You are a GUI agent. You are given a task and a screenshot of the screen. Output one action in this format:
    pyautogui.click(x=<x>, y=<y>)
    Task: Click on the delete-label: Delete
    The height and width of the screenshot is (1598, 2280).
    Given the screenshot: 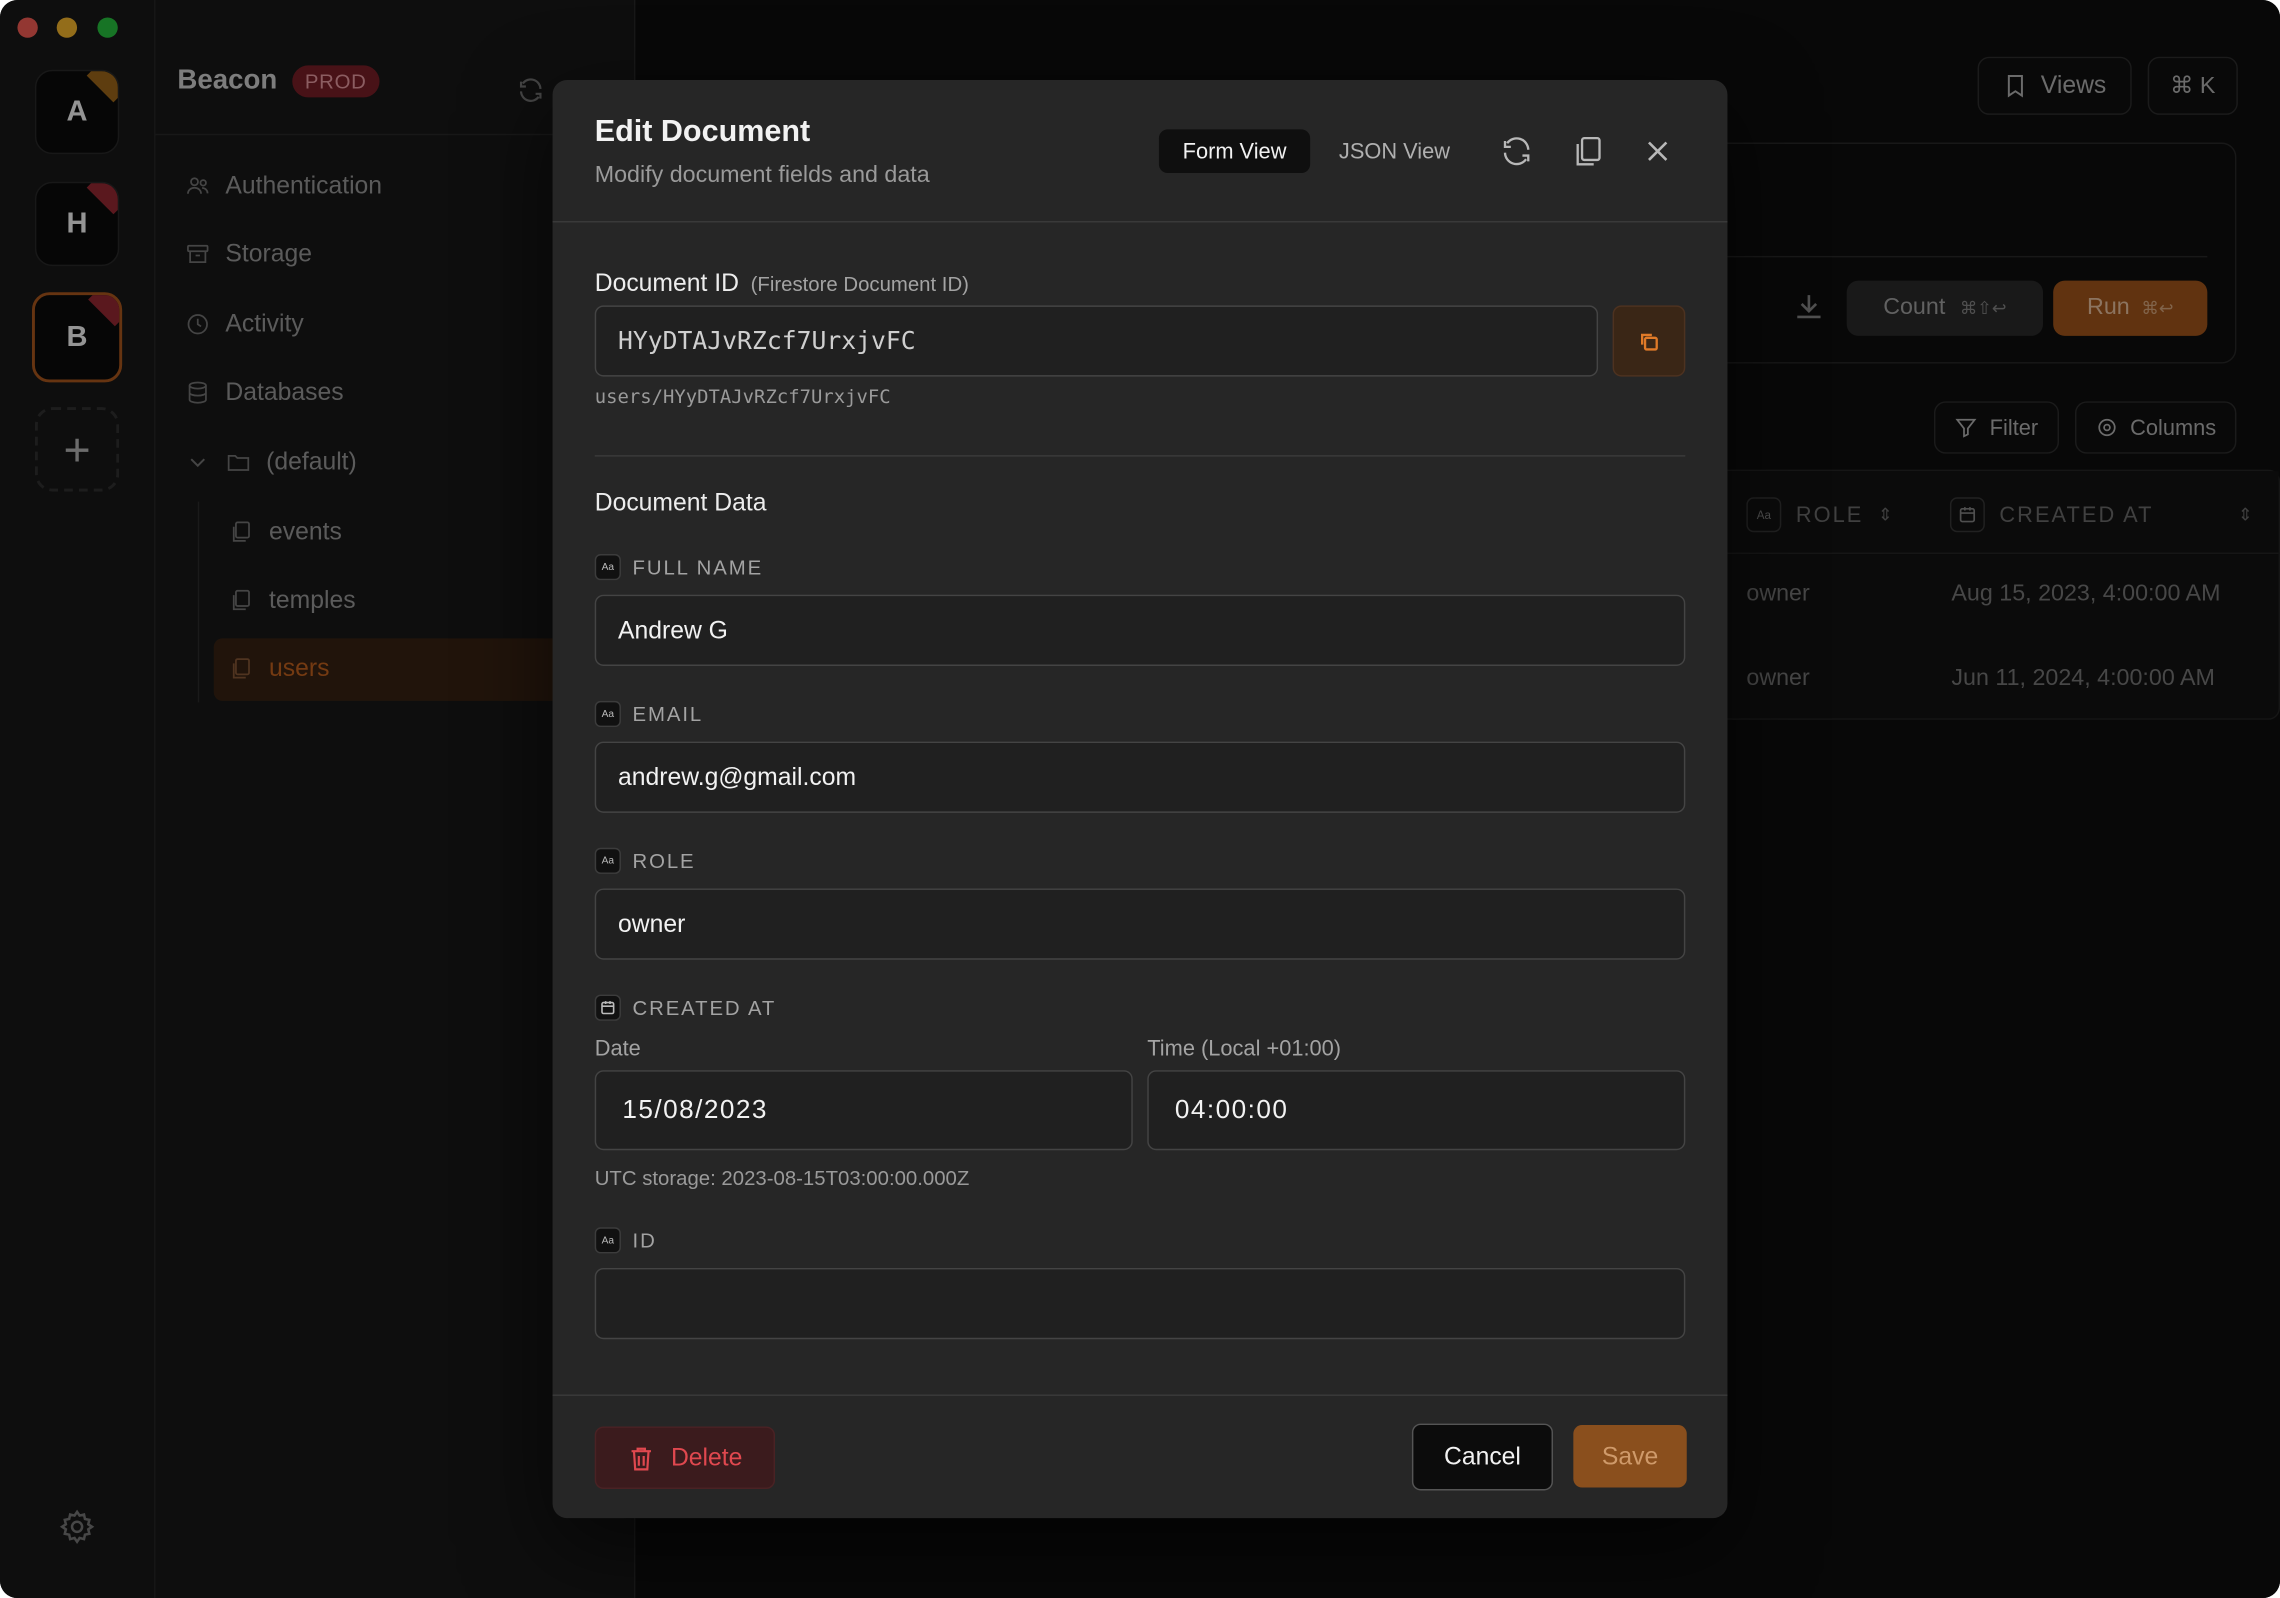 What is the action you would take?
    pyautogui.click(x=706, y=1457)
    